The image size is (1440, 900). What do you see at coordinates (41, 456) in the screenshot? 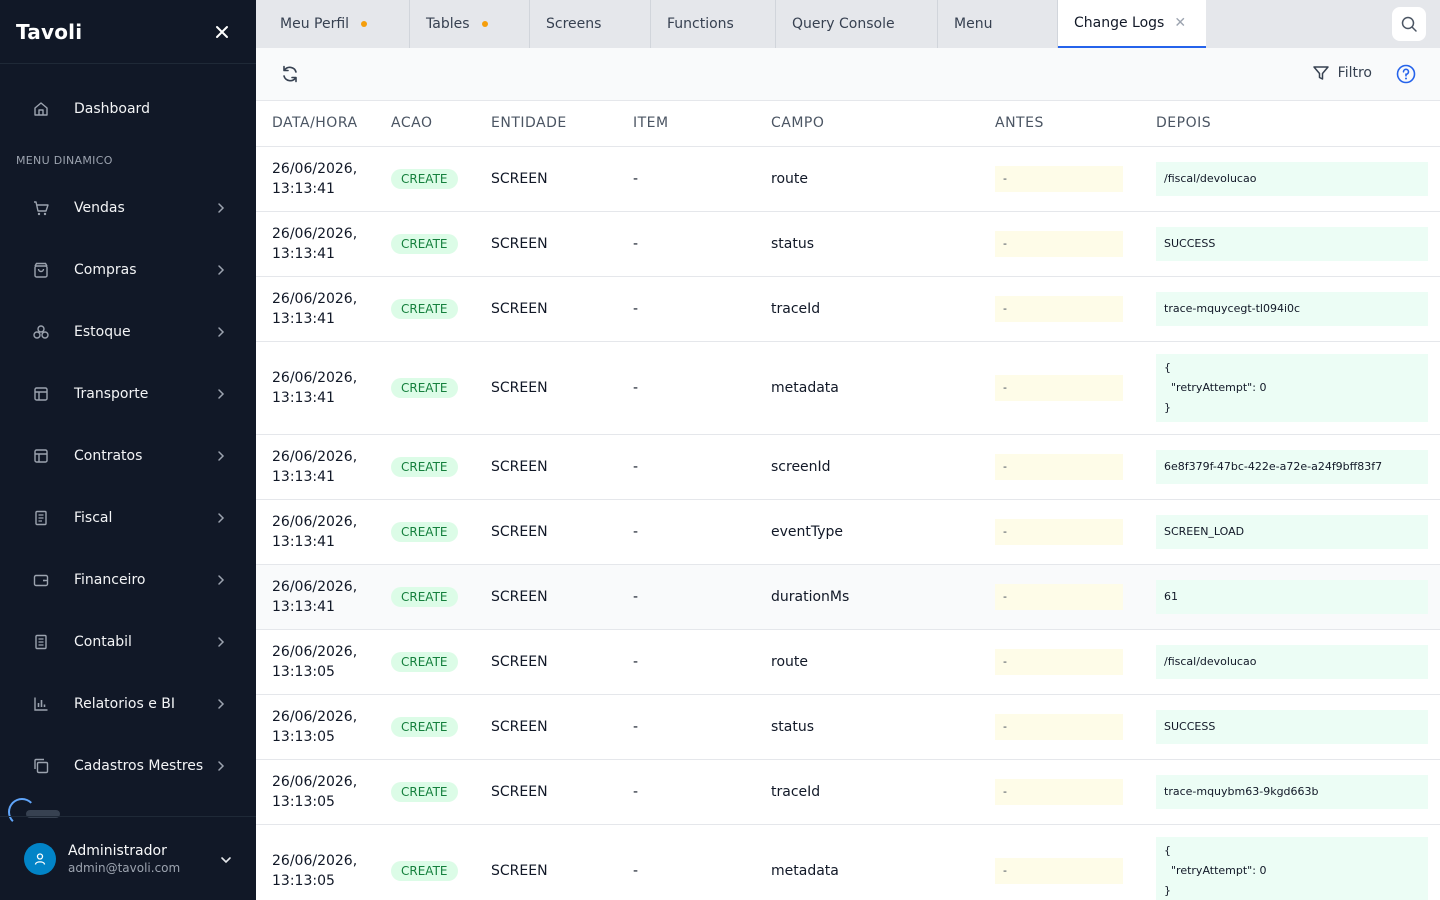
I see `table-icon` at bounding box center [41, 456].